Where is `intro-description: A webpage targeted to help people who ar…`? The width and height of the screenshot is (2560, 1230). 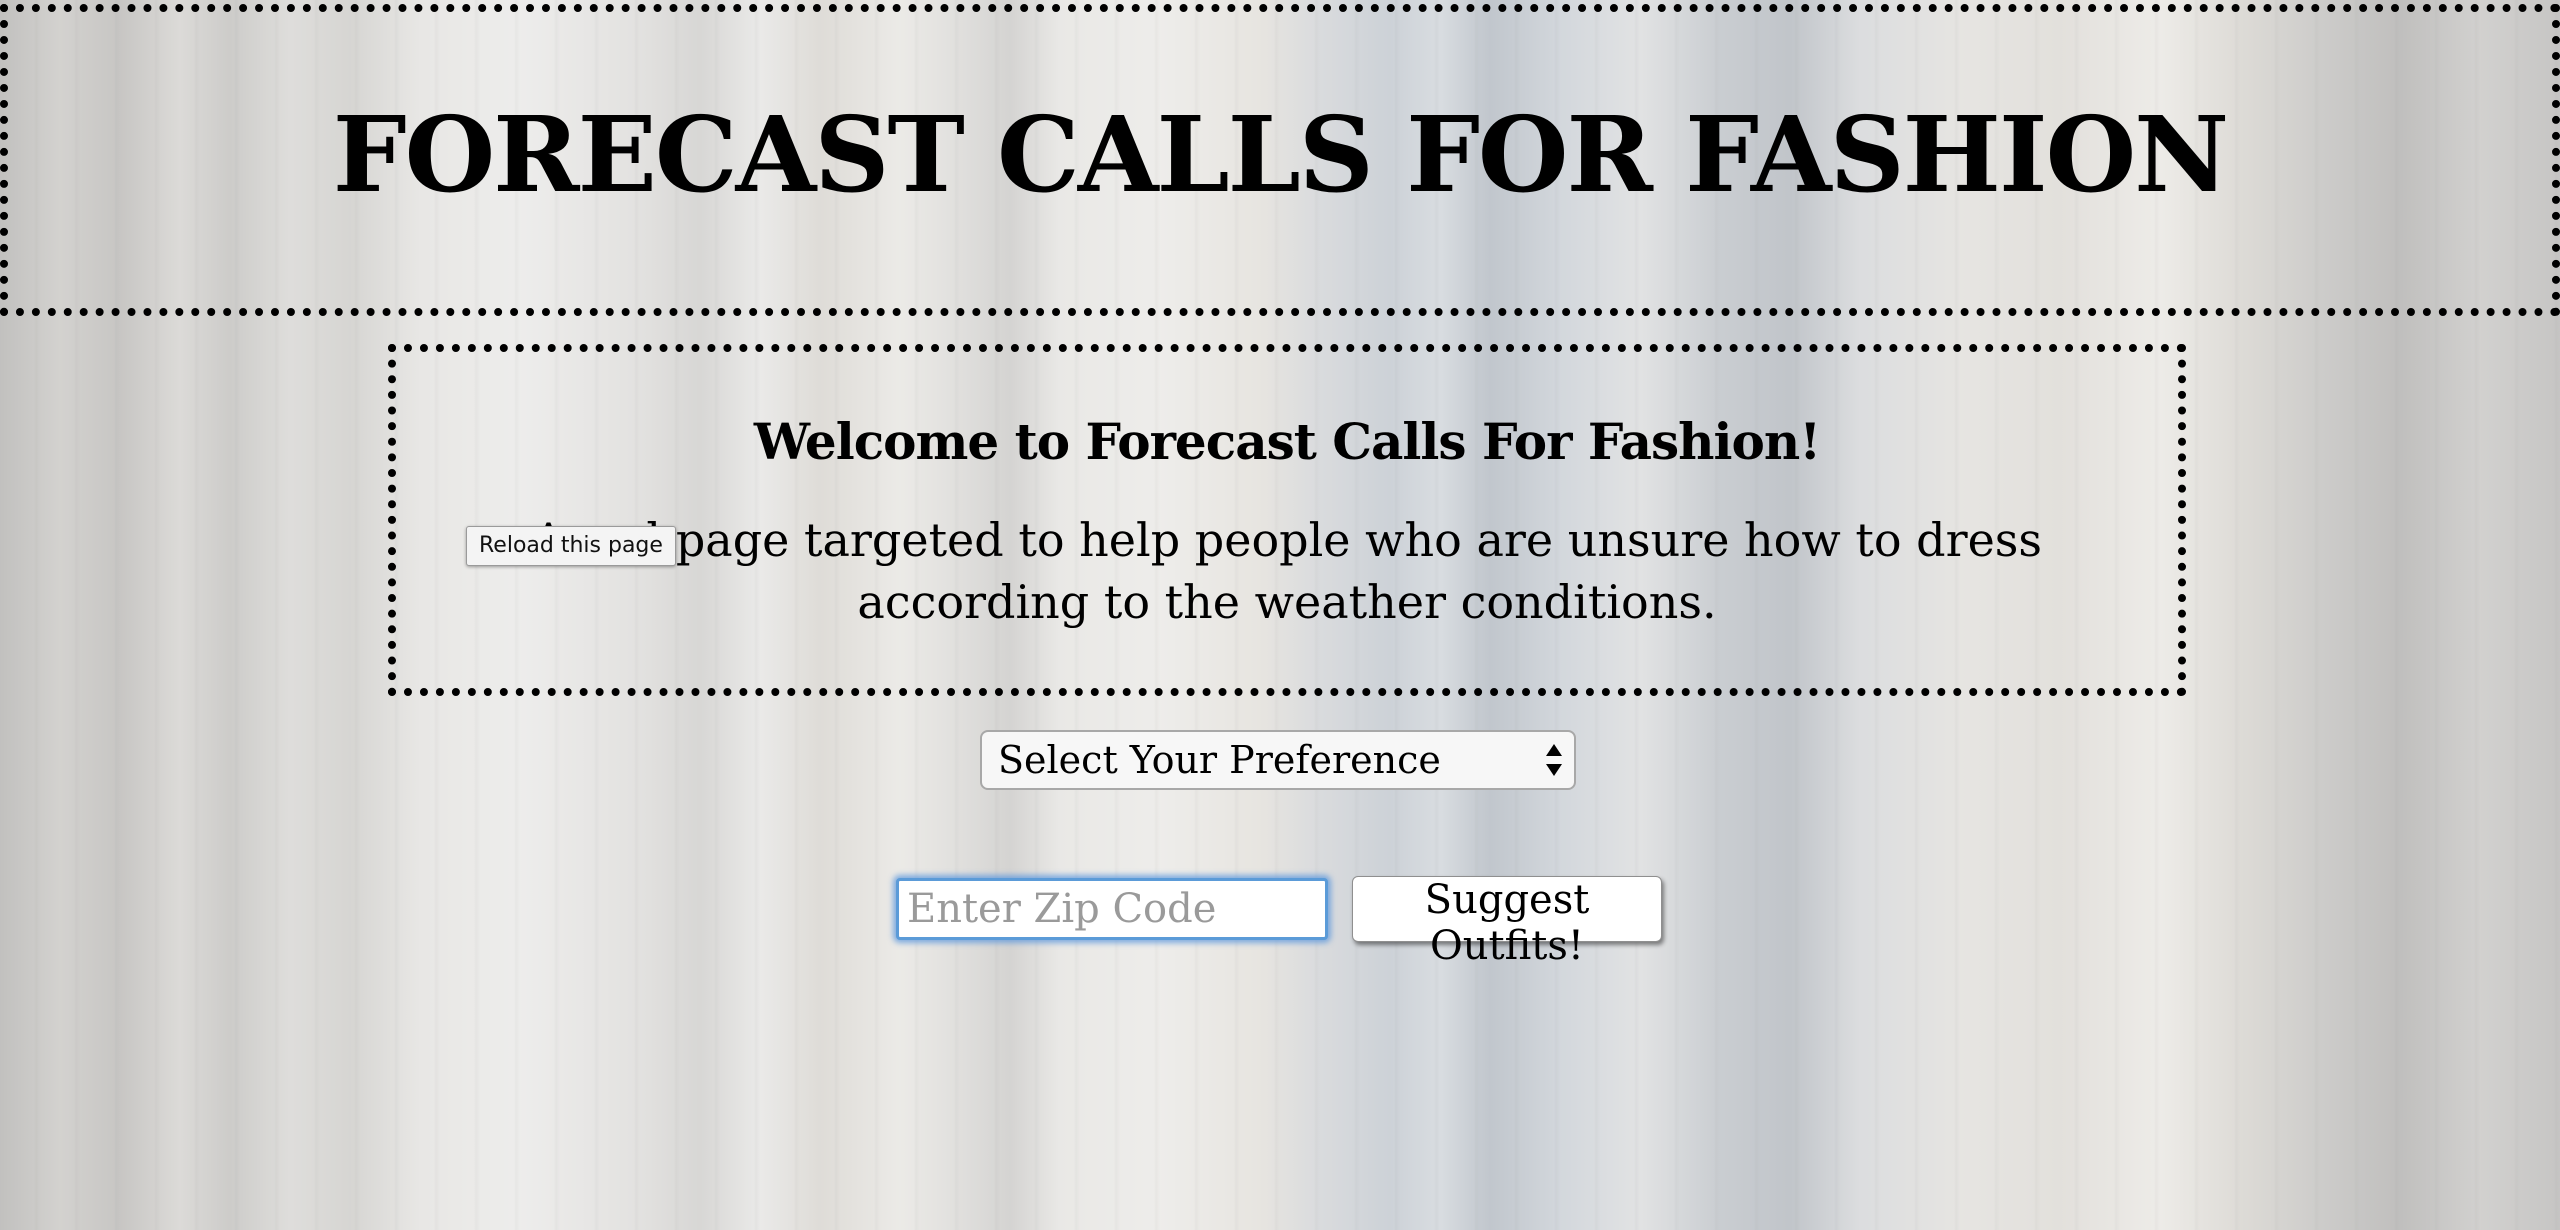 intro-description: A webpage targeted to help people who ar… is located at coordinates (1287, 571).